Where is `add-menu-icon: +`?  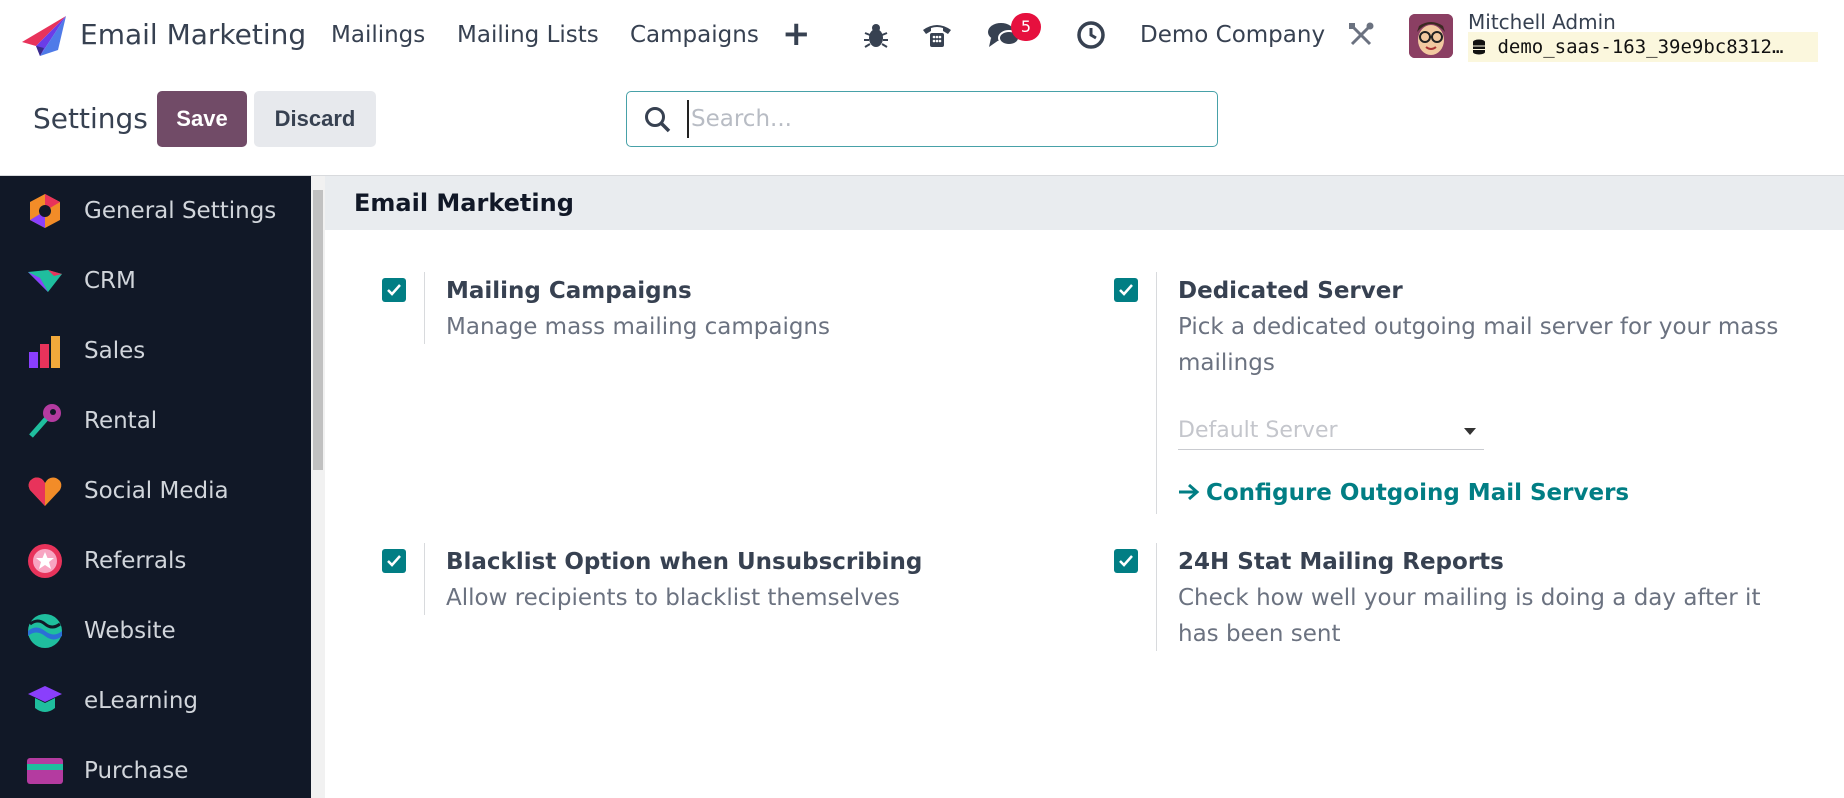
add-menu-icon: + is located at coordinates (796, 34).